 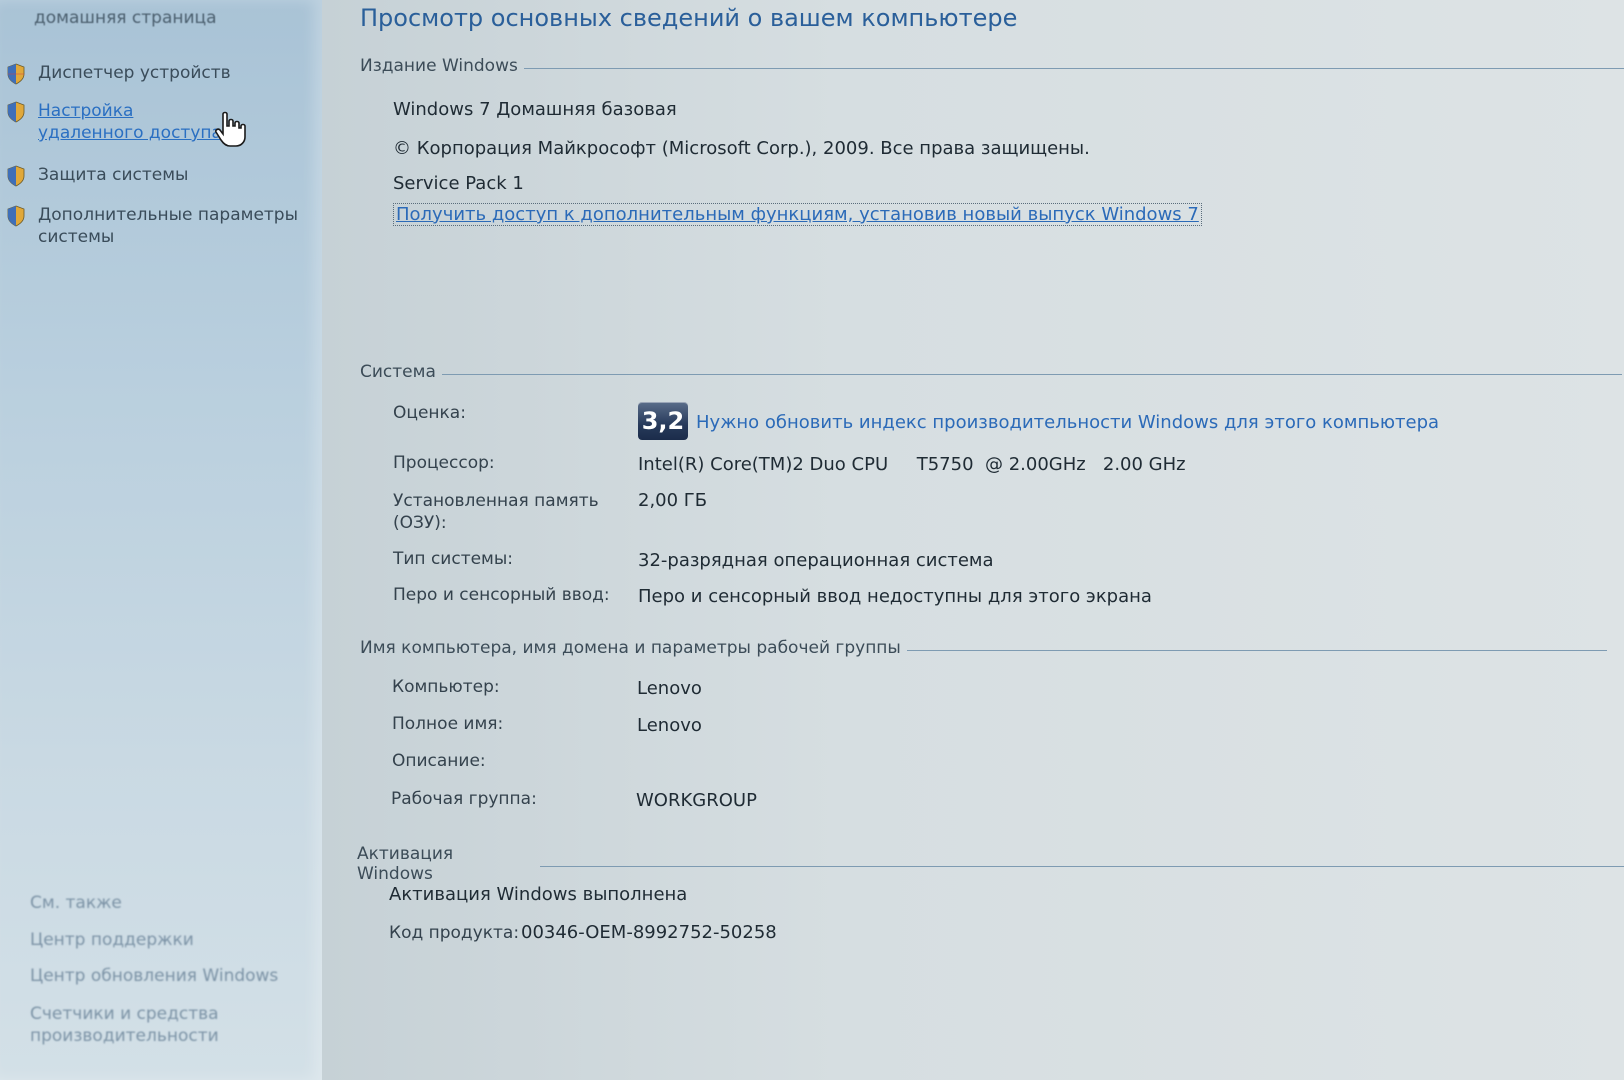 I want to click on section-activation: Активация Windows, so click(x=990, y=864).